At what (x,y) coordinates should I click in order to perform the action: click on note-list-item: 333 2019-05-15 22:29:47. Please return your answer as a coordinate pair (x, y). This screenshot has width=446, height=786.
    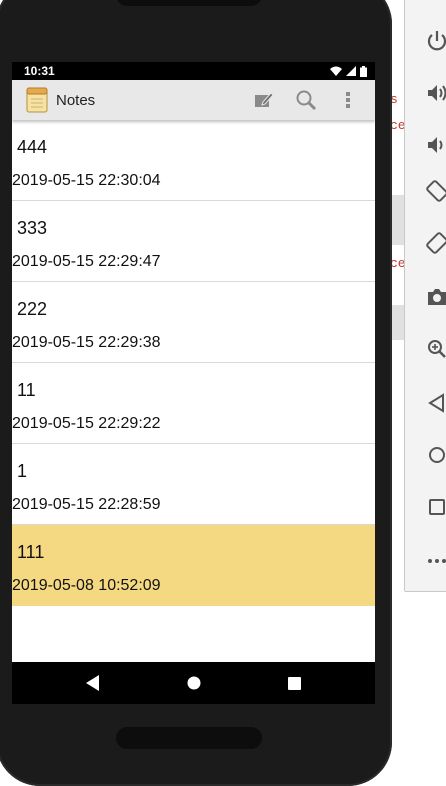
    Looking at the image, I should click on (193, 241).